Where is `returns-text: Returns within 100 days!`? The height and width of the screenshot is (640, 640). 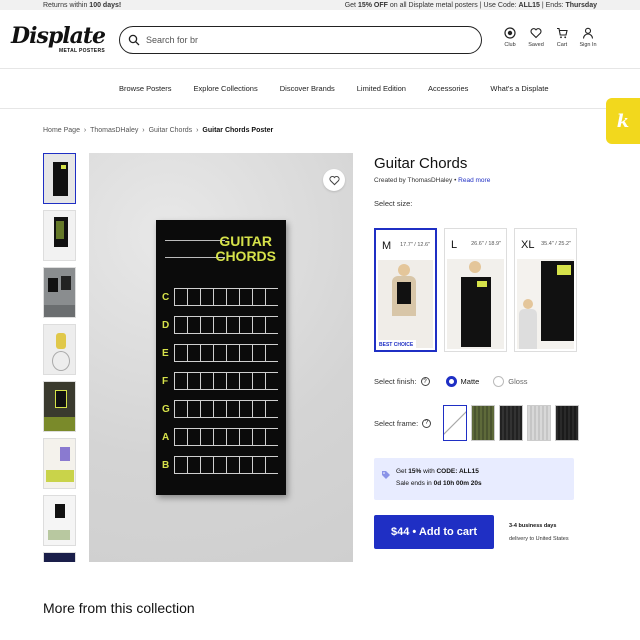 returns-text: Returns within 100 days! is located at coordinates (82, 5).